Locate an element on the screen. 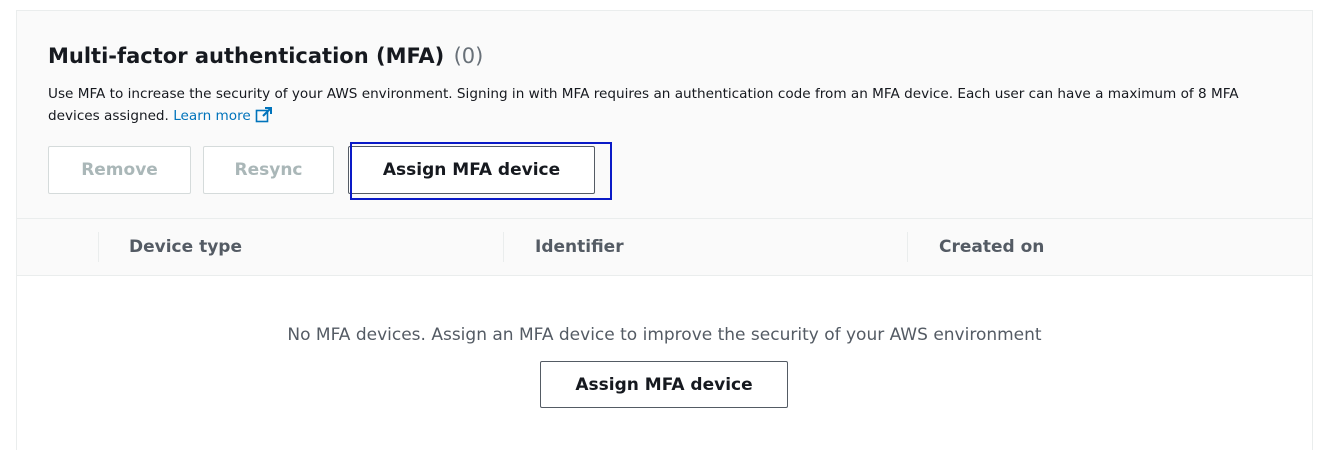  page-title: Multi-factor authentication (MFA) (0) is located at coordinates (265, 56).